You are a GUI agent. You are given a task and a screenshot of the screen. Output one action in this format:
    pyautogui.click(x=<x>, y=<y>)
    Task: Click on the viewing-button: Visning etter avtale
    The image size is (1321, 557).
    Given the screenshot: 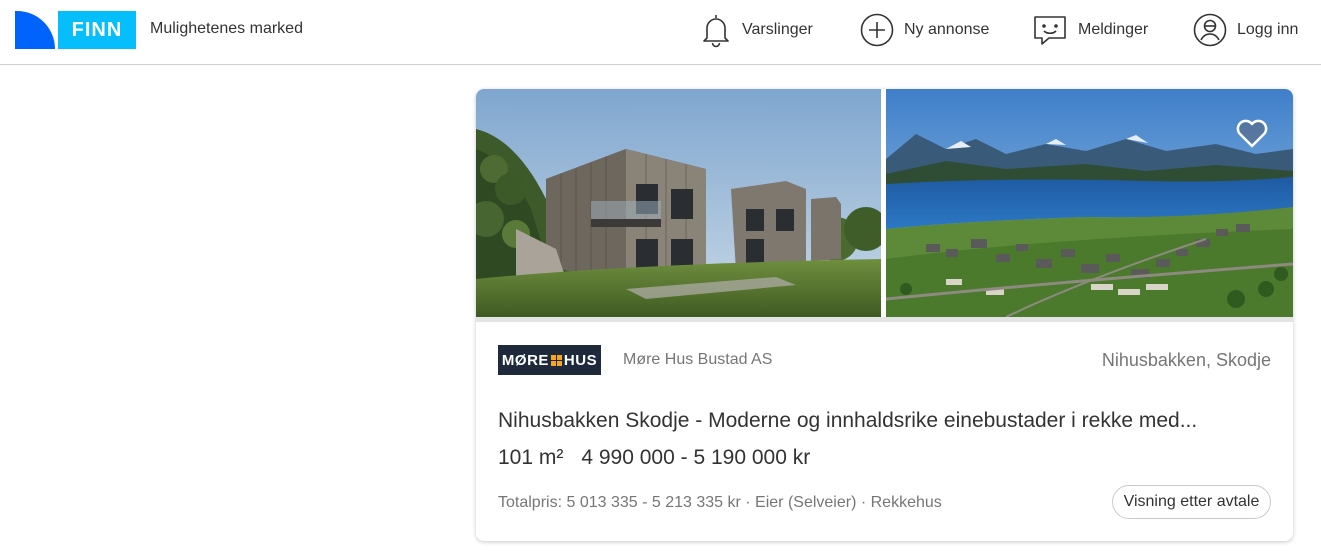 What is the action you would take?
    pyautogui.click(x=1191, y=502)
    